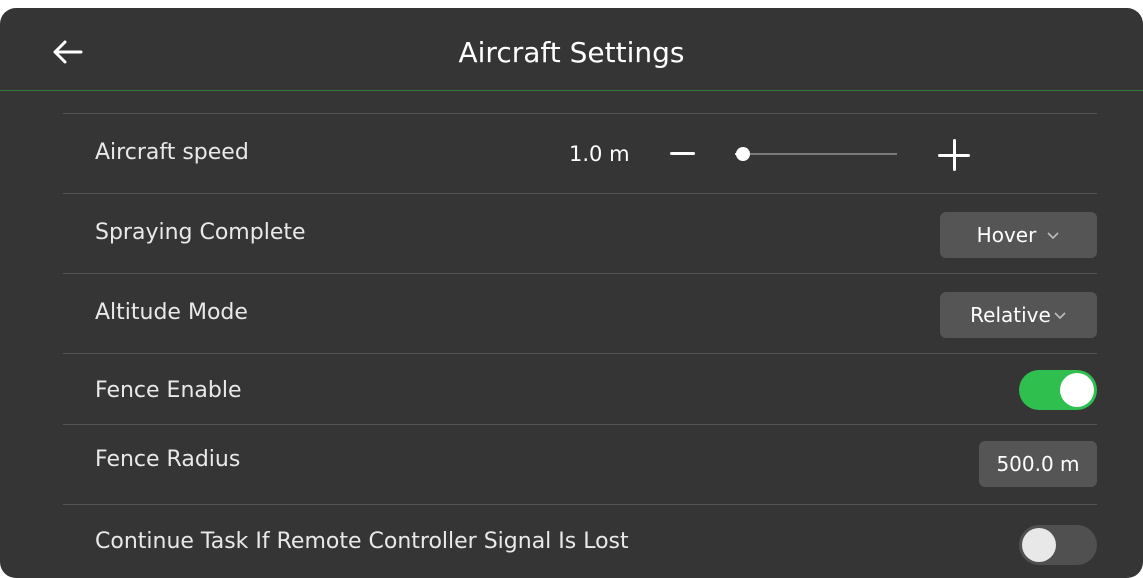 This screenshot has height=578, width=1143. What do you see at coordinates (580, 233) in the screenshot?
I see `setting-row-spraying-complete: Spraying Complete Hover` at bounding box center [580, 233].